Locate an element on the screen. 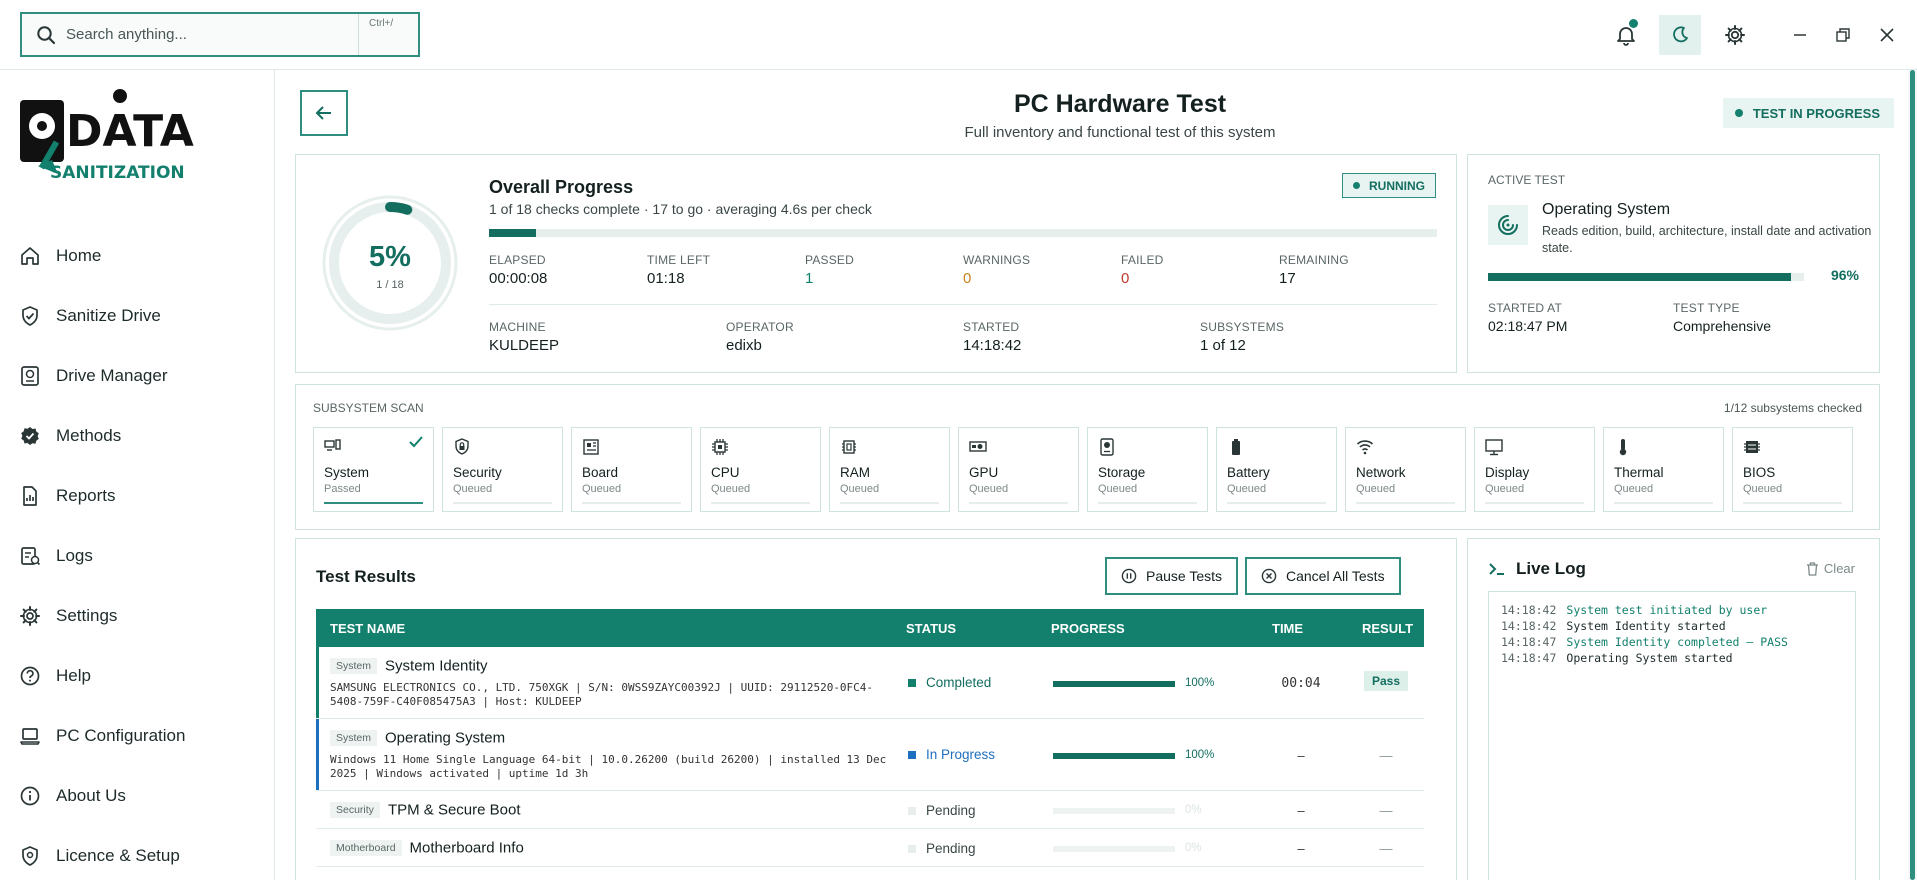  subsystem-tile-battery: Battery Queued is located at coordinates (1276, 469).